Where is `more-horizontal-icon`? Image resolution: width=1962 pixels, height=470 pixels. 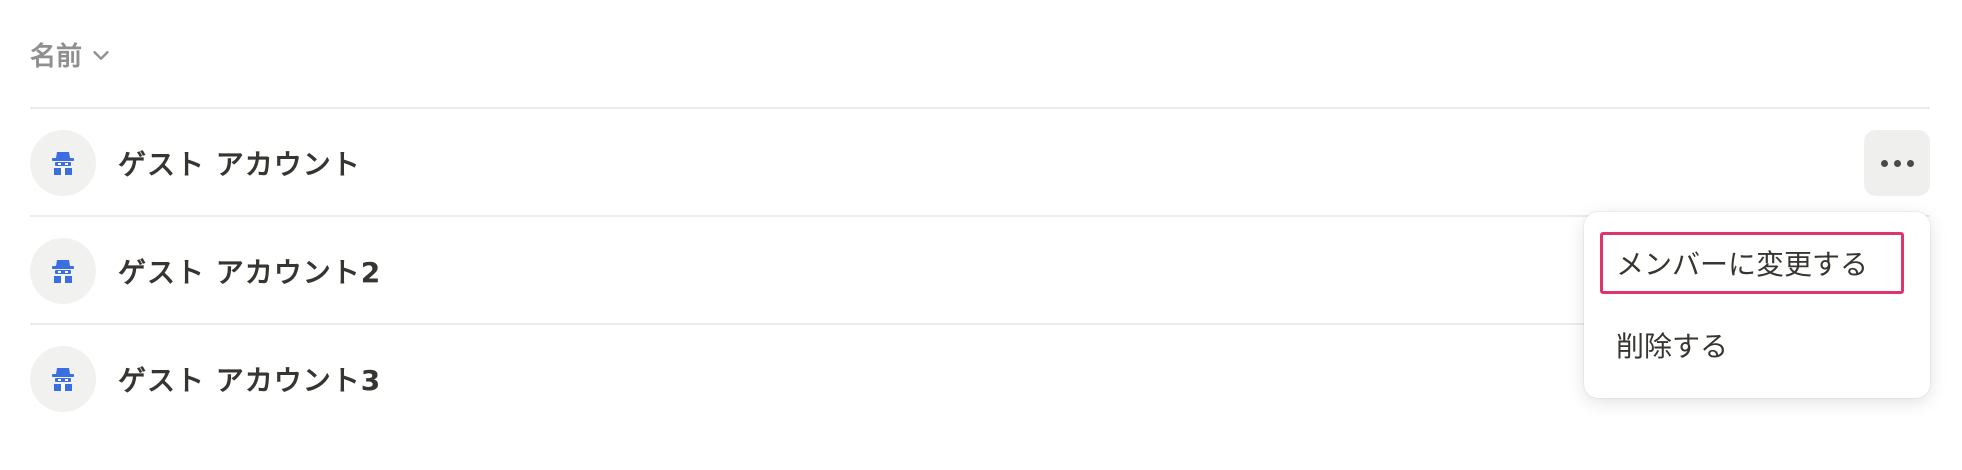
more-horizontal-icon is located at coordinates (1884, 163).